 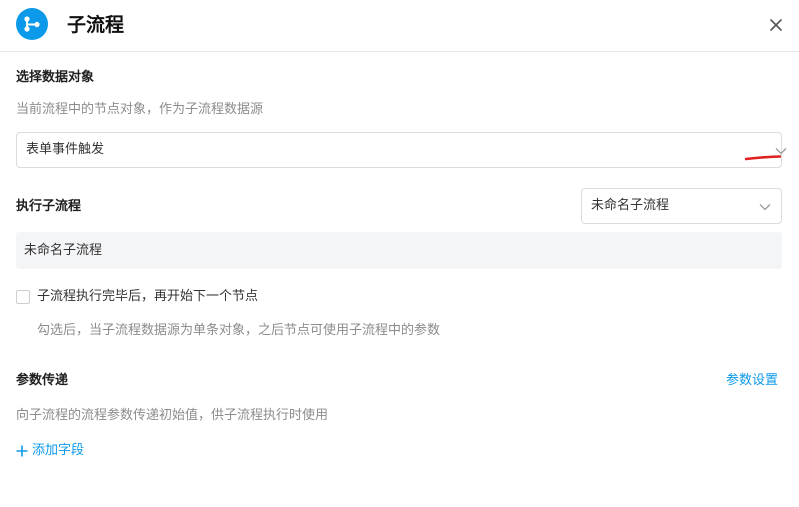 What do you see at coordinates (763, 158) in the screenshot?
I see `red-annotation-mark` at bounding box center [763, 158].